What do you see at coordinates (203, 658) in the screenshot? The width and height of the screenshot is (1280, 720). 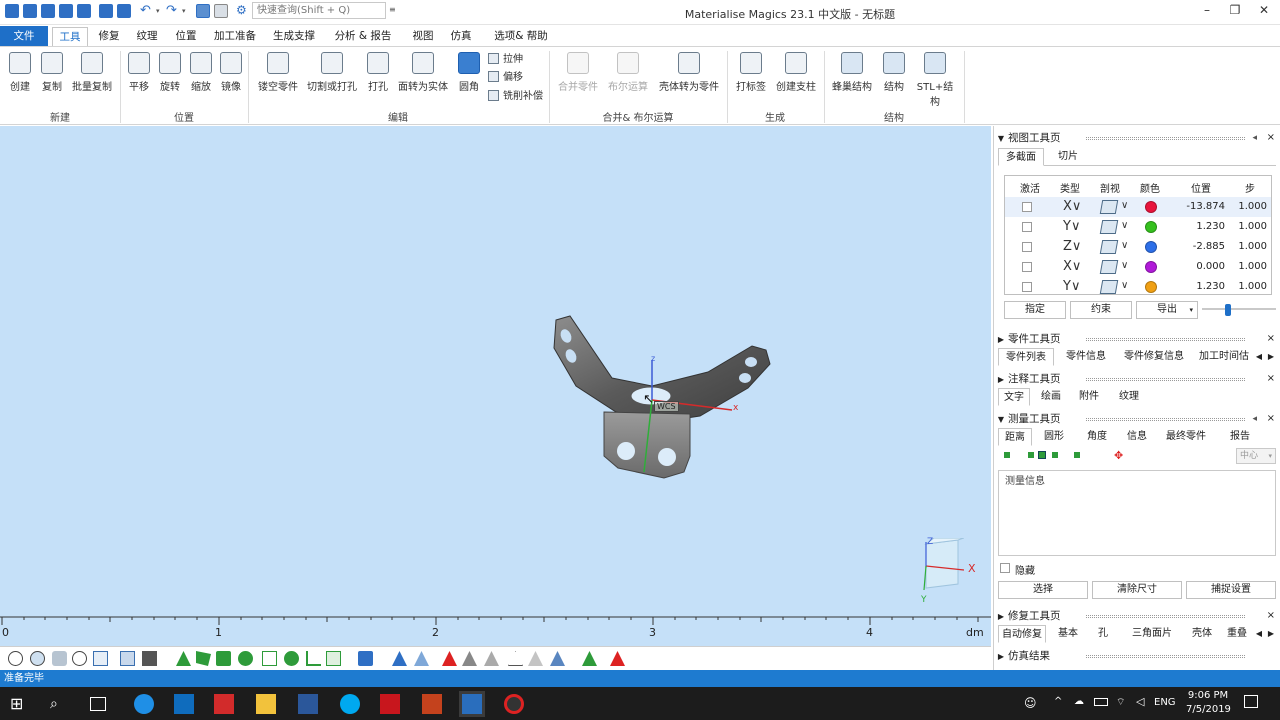 I see `select-surface-icon` at bounding box center [203, 658].